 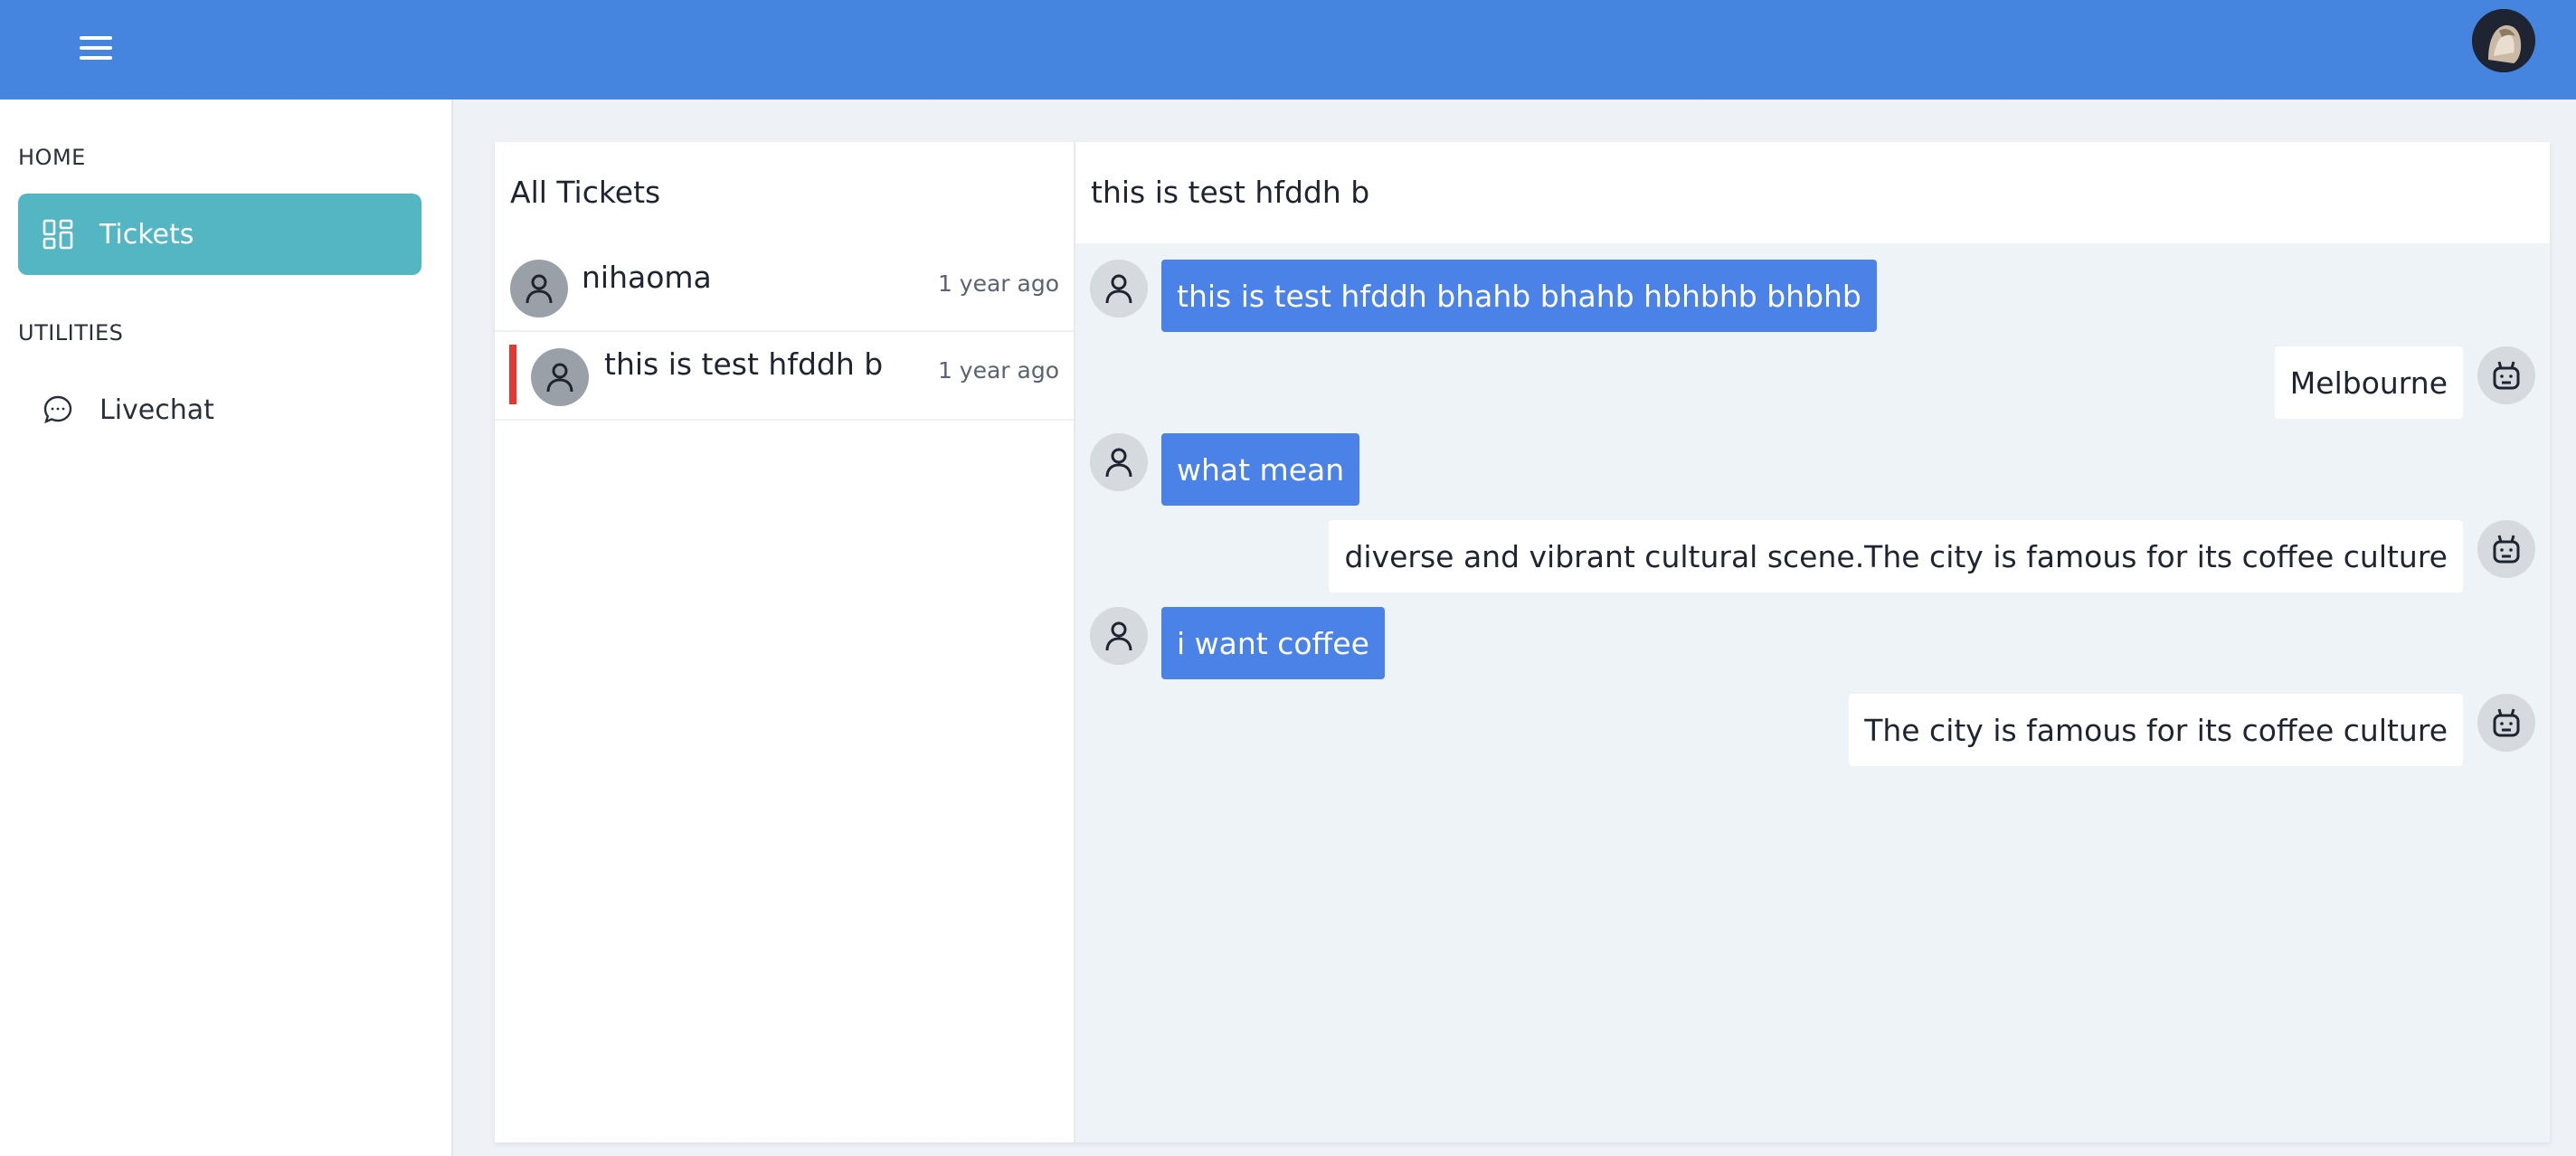 I want to click on chat-header: this is test hfddh b, so click(x=1812, y=192).